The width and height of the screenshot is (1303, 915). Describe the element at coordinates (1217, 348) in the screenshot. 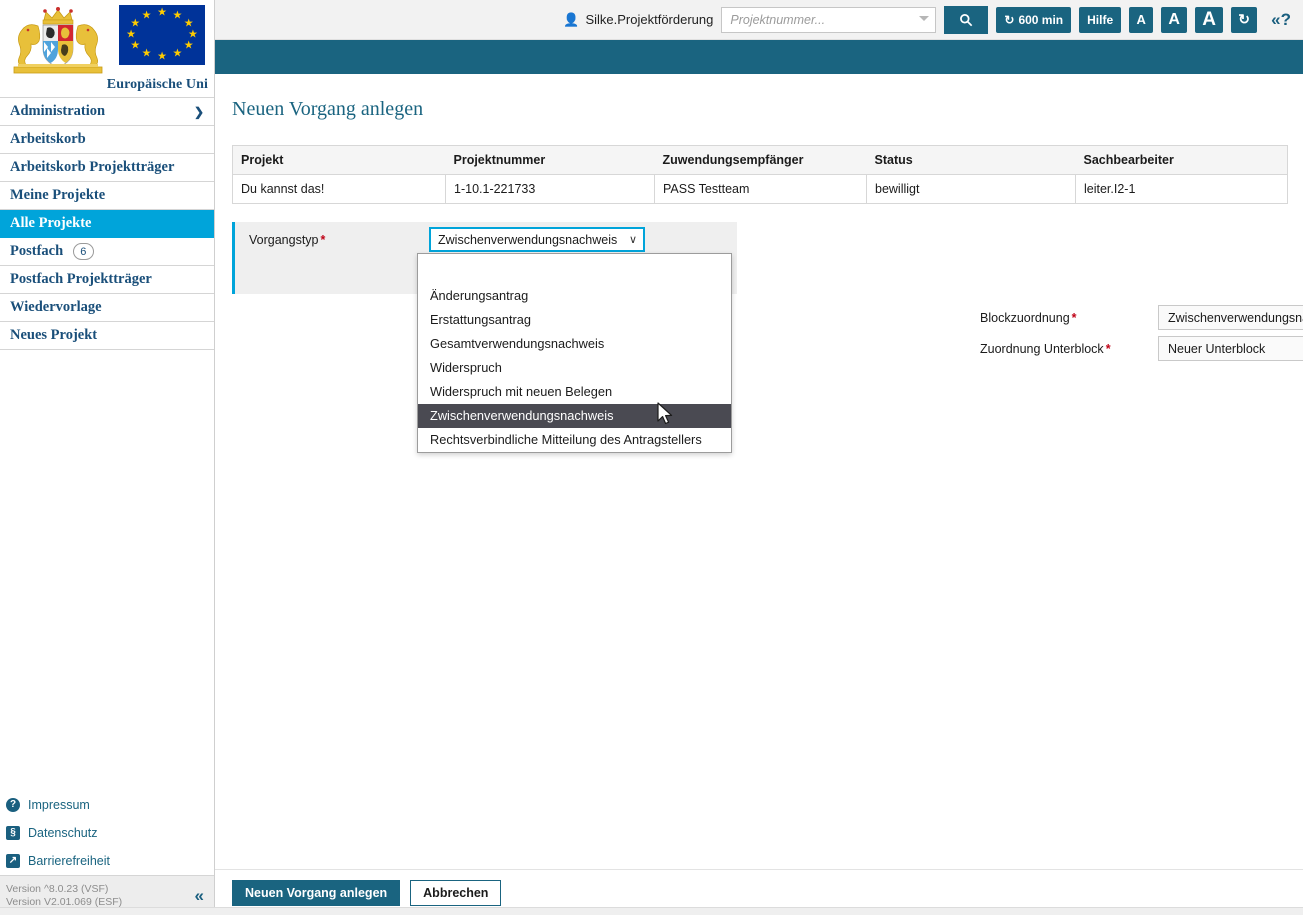

I see `unterblock-value: Neuer Unterblock` at that location.